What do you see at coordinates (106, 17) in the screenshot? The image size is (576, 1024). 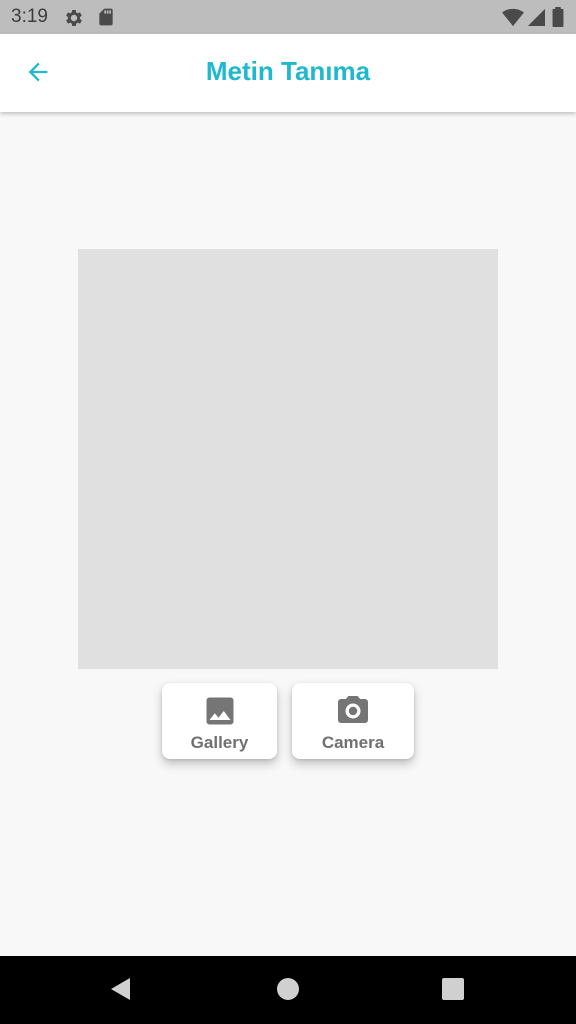 I see `sd-card-icon` at bounding box center [106, 17].